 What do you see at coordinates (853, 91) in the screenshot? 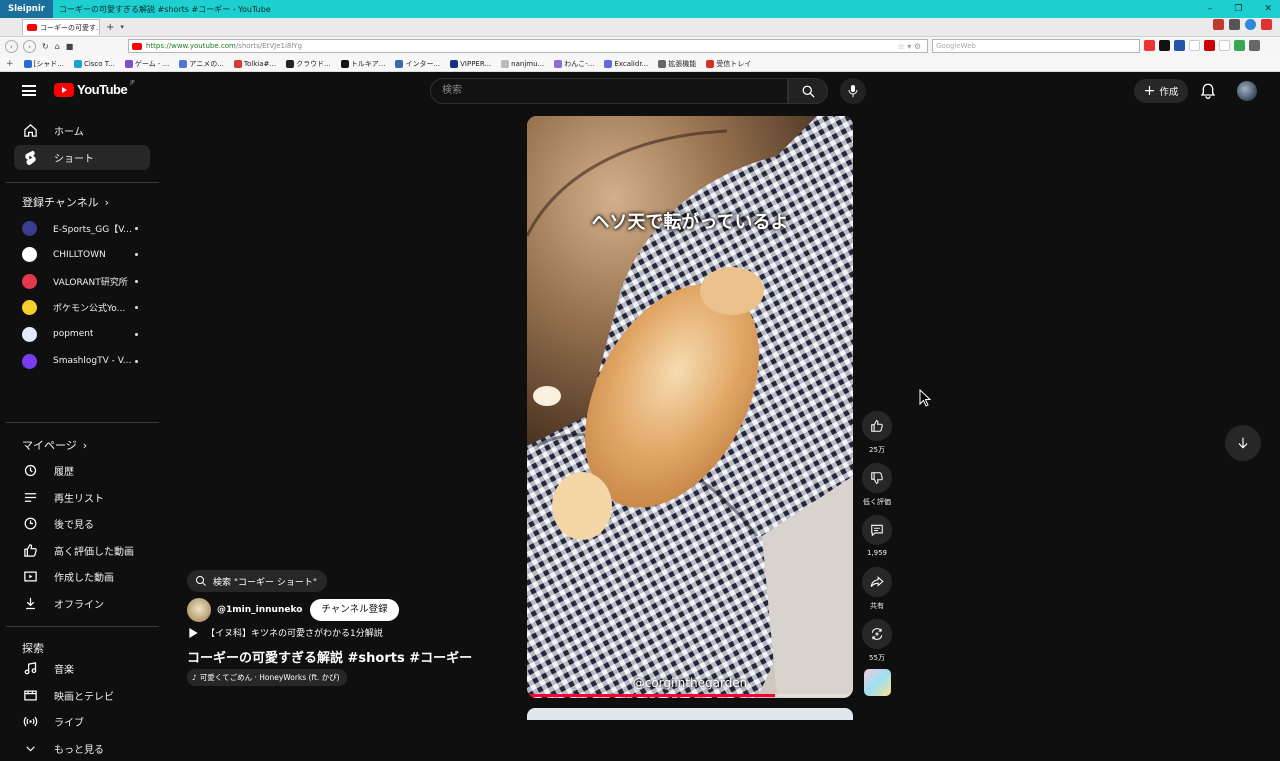
I see `voice-search-button` at bounding box center [853, 91].